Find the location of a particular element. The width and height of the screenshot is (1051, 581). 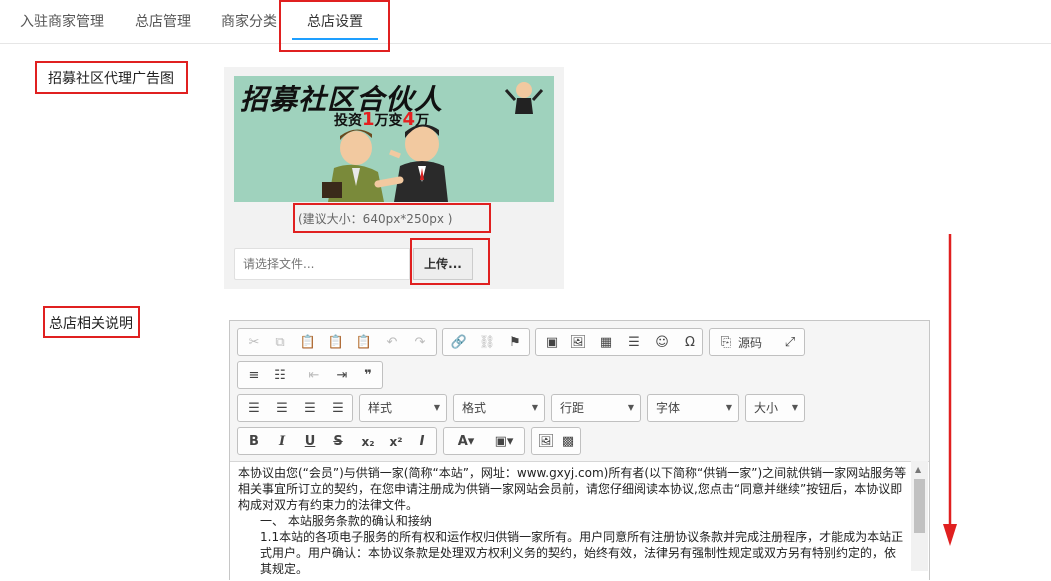

highlight-box-hint is located at coordinates (392, 218).